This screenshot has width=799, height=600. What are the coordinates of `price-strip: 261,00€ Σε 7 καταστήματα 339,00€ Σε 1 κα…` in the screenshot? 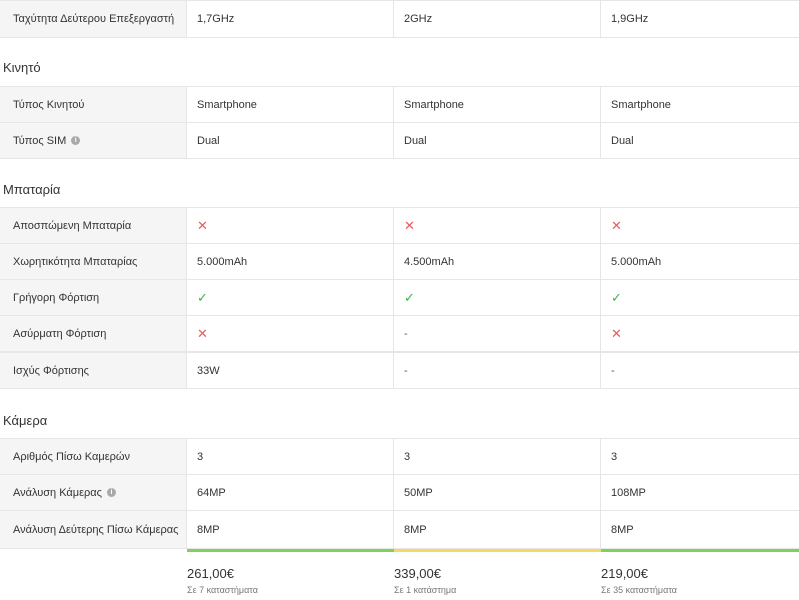 It's located at (399, 574).